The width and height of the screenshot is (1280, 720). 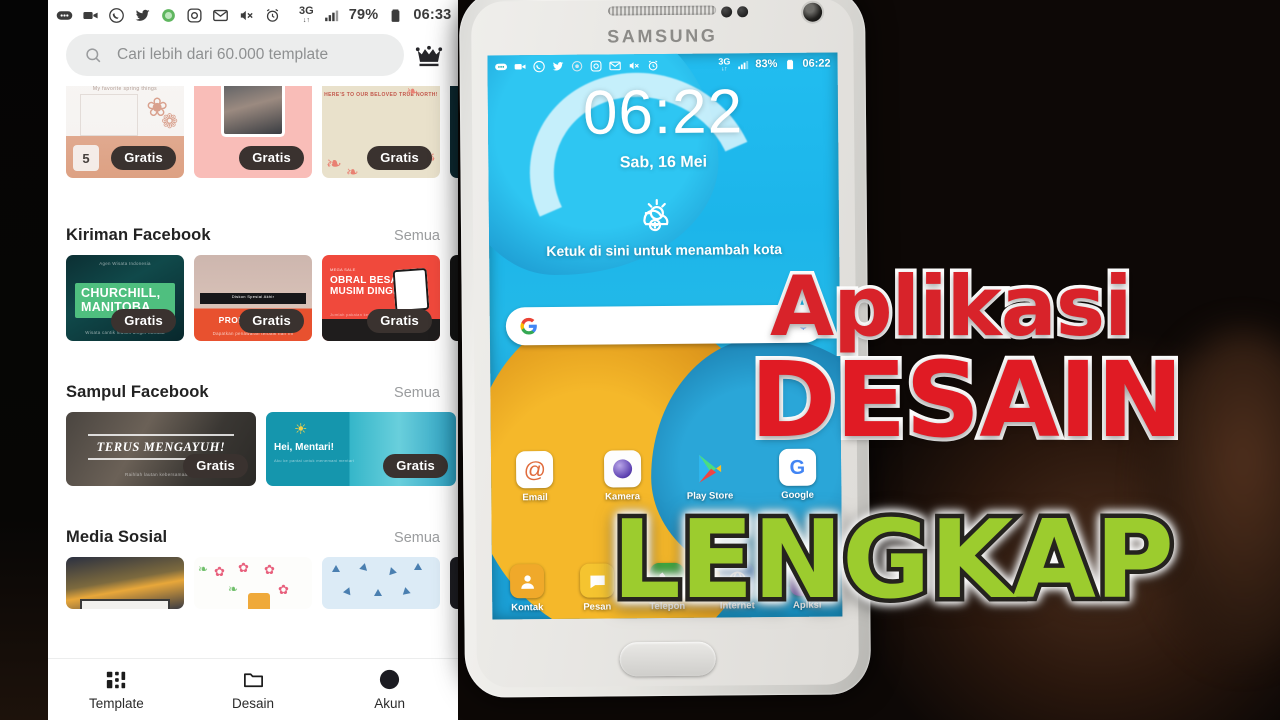 What do you see at coordinates (117, 537) in the screenshot?
I see `section-title: Media Sosial` at bounding box center [117, 537].